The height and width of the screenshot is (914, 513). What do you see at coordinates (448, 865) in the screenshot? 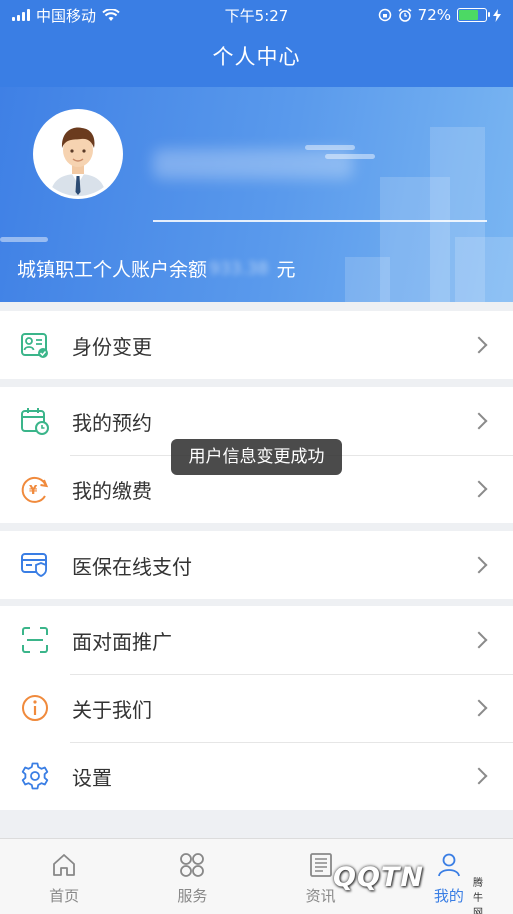
I see `user-icon` at bounding box center [448, 865].